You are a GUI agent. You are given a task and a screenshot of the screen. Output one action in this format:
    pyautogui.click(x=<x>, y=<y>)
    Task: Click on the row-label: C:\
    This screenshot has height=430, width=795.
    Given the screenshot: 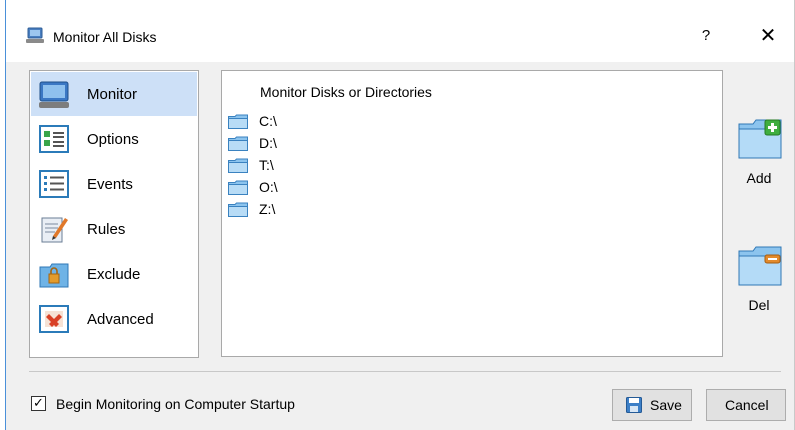 What is the action you would take?
    pyautogui.click(x=268, y=121)
    